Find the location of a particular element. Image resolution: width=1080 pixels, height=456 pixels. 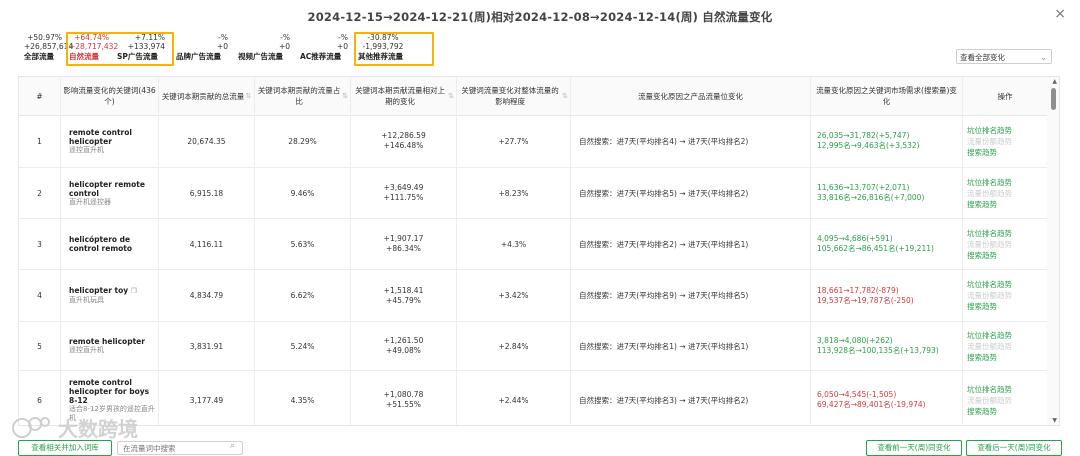

impact-value: +3.42% is located at coordinates (513, 295).